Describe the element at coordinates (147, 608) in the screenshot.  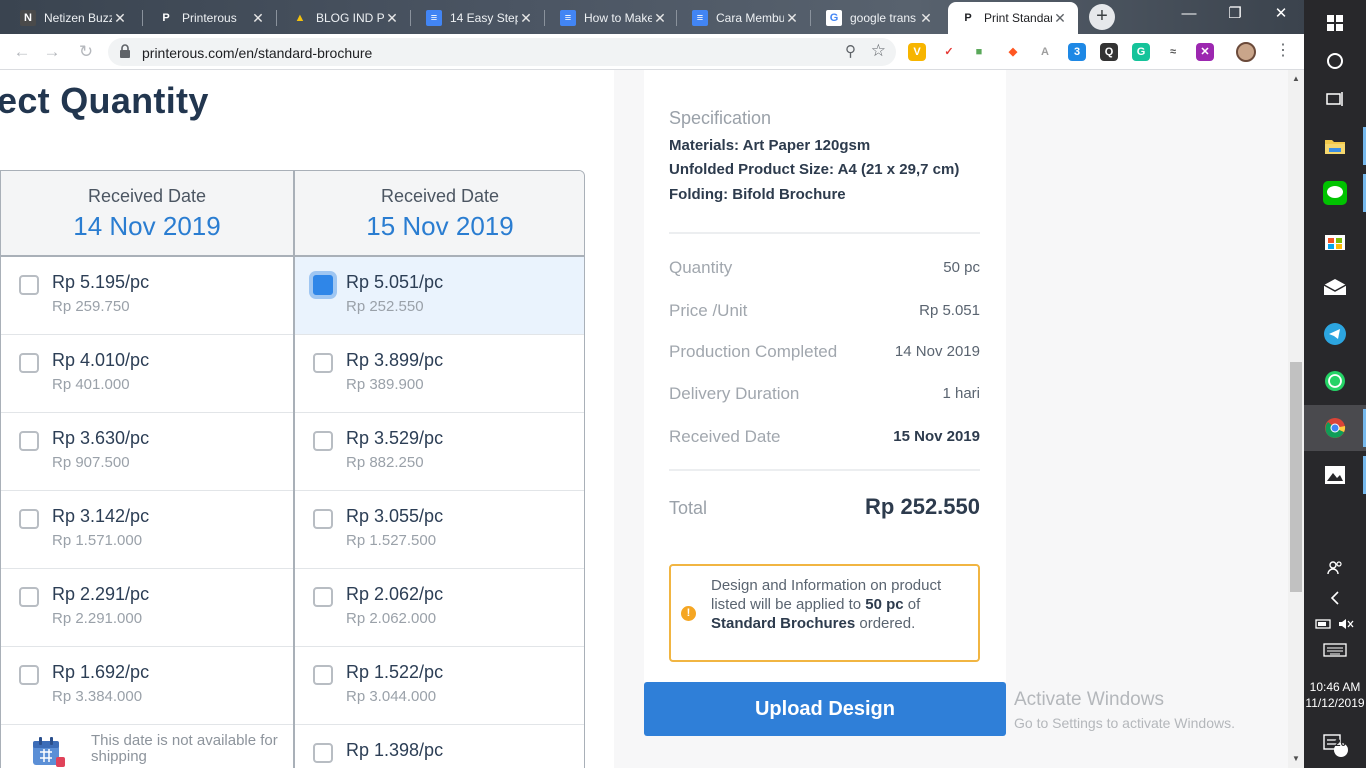
I see `price-option-row: Rp 2.291/pc Rp 2.291.000` at that location.